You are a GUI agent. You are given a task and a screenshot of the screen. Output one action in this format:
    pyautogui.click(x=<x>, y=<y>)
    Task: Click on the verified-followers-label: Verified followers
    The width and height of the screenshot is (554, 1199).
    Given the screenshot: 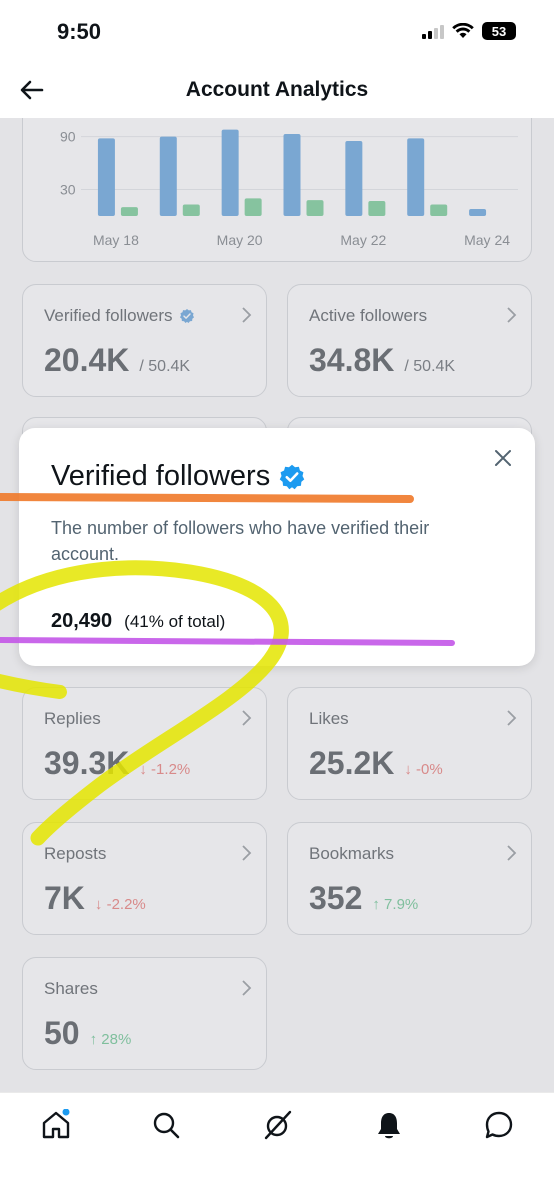 What is the action you would take?
    pyautogui.click(x=108, y=315)
    